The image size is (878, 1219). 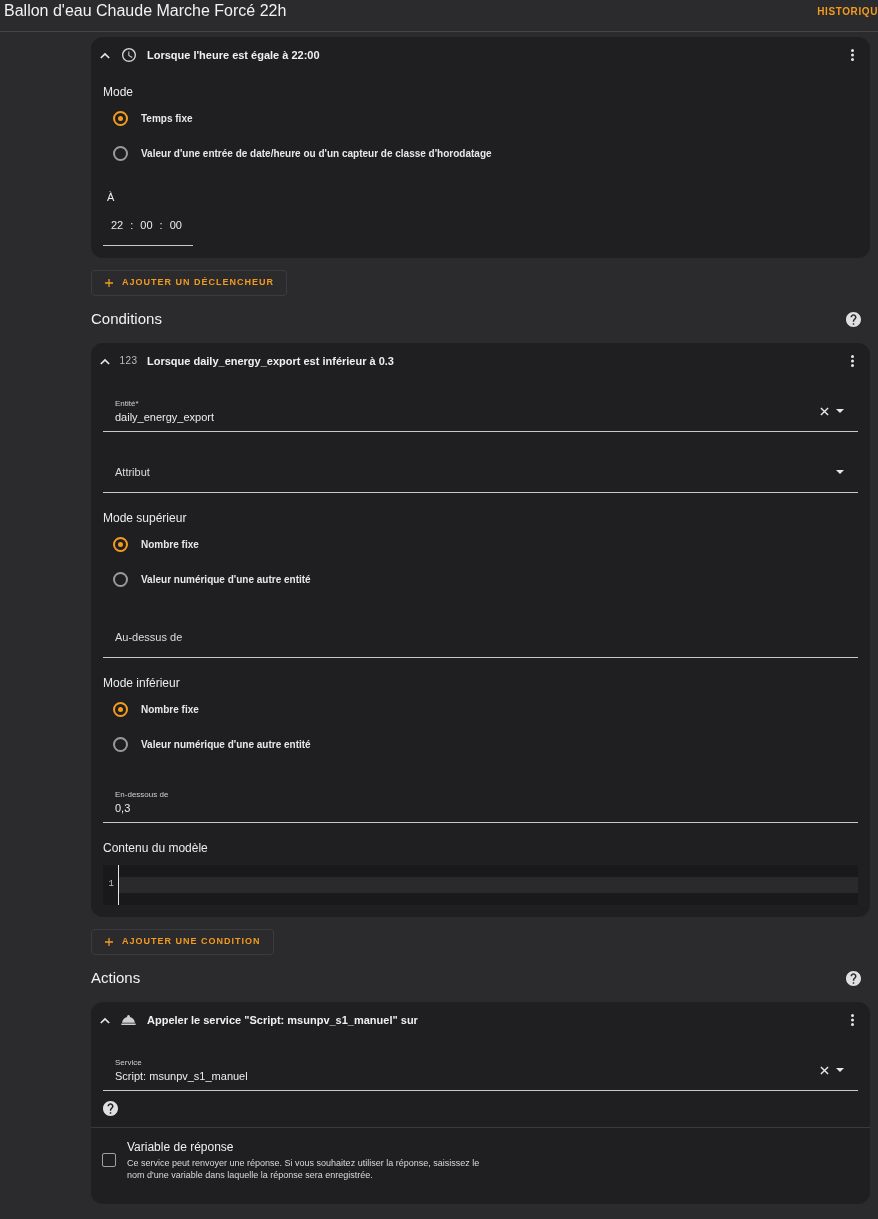 What do you see at coordinates (316, 154) in the screenshot?
I see `option-label: Valeur d'une entrée de date/heure ou d'un capteur de classe d'horodatage` at bounding box center [316, 154].